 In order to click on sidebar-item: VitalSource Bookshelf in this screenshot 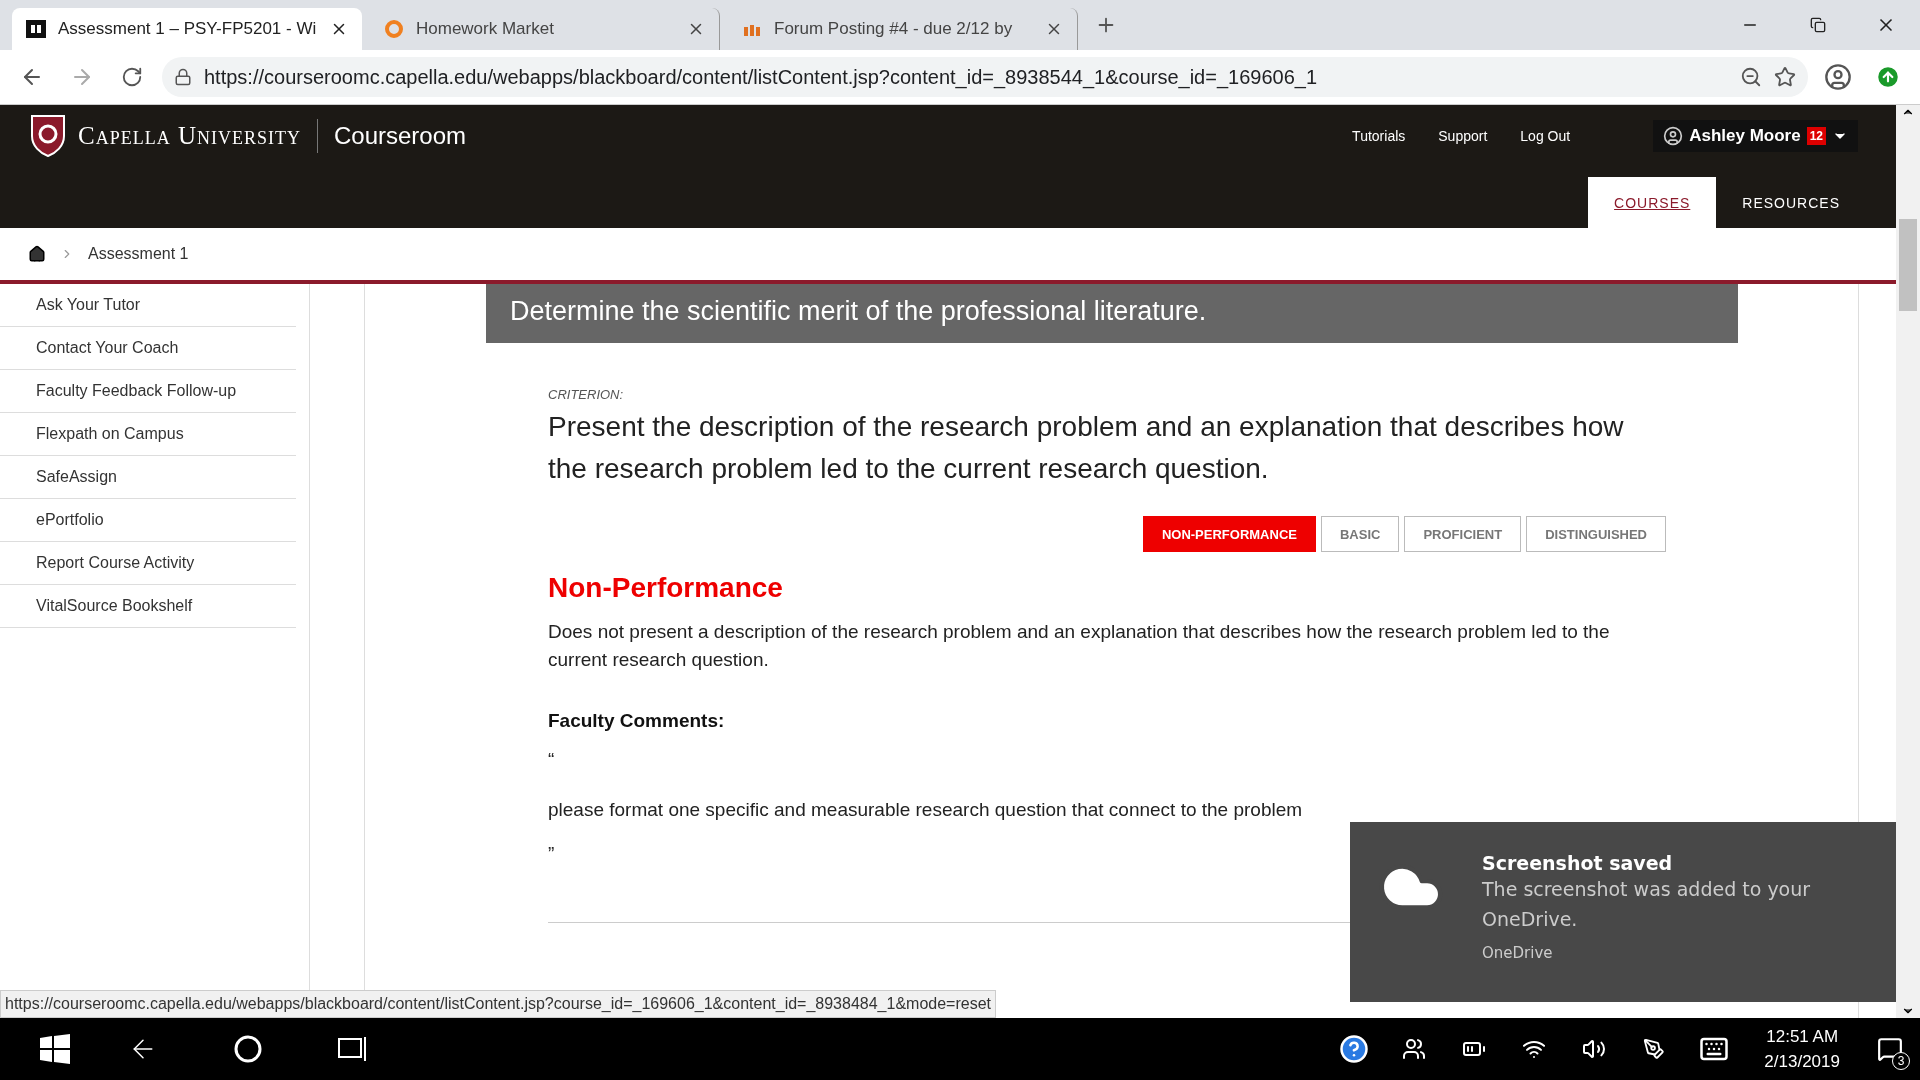, I will do `click(148, 606)`.